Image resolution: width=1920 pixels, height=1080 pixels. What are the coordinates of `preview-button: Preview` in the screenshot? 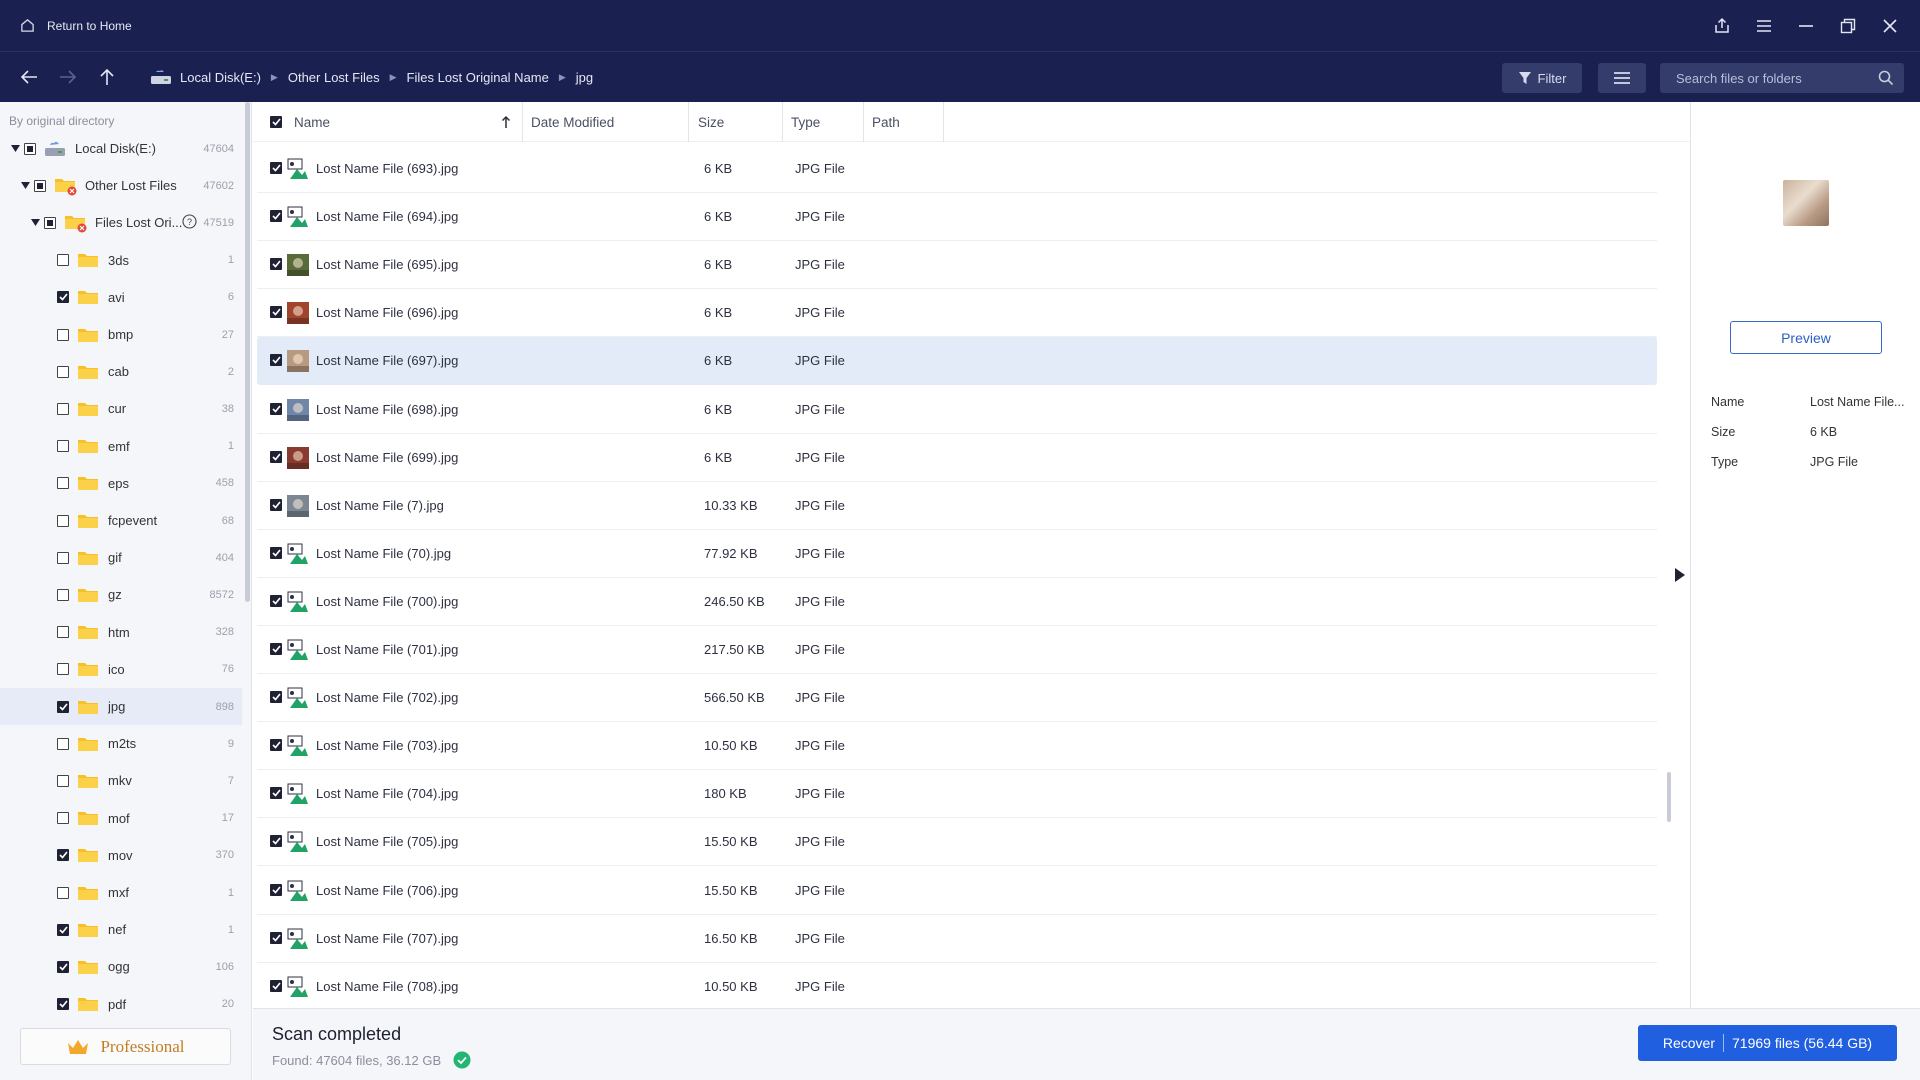 It's located at (1806, 337).